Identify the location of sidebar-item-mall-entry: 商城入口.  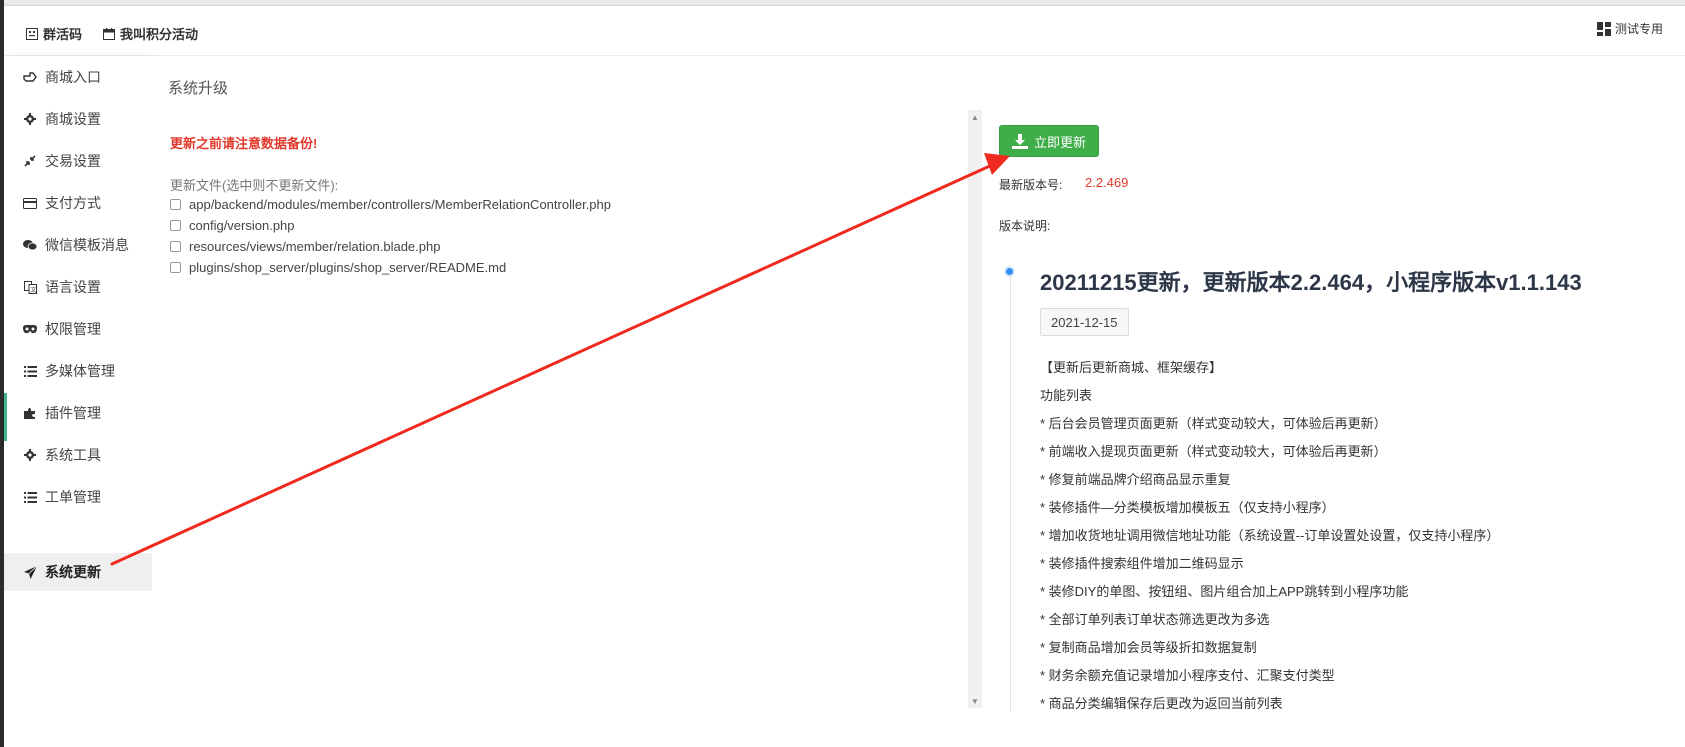
(78, 77).